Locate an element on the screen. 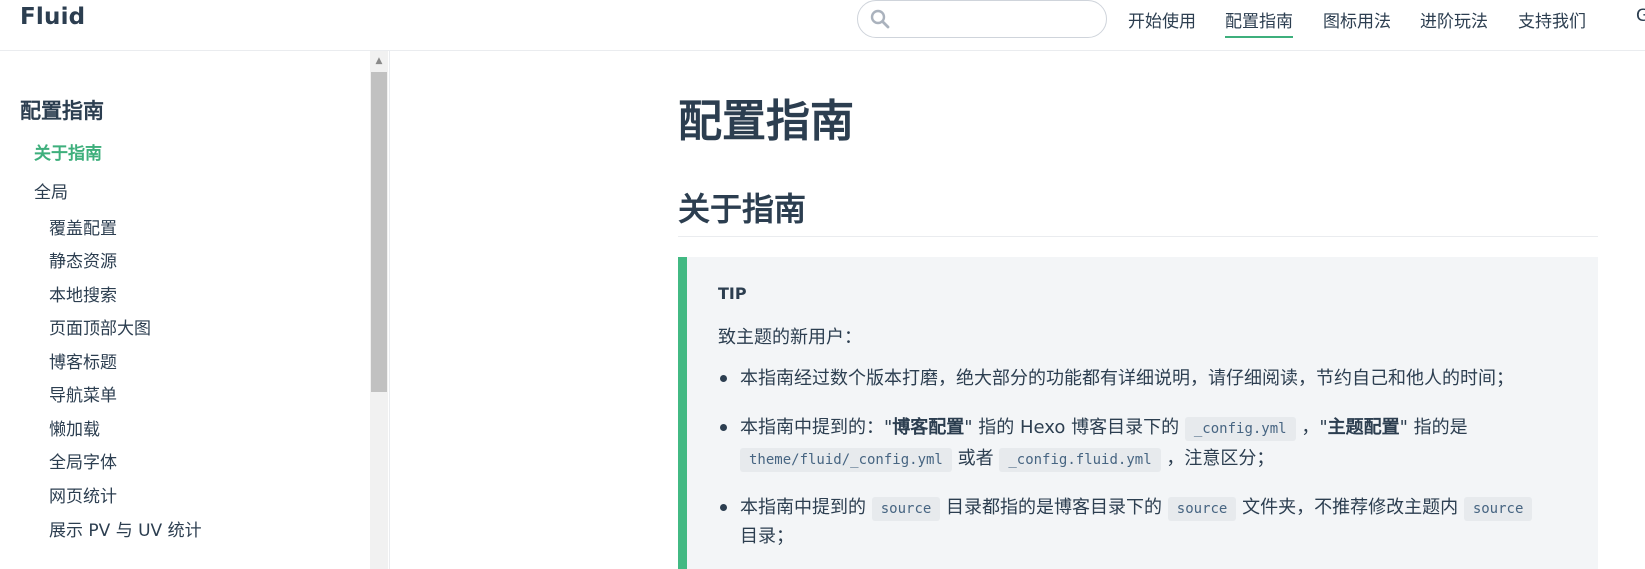 The width and height of the screenshot is (1645, 569). sidebar-item-about-guide: 关于指南 is located at coordinates (68, 151).